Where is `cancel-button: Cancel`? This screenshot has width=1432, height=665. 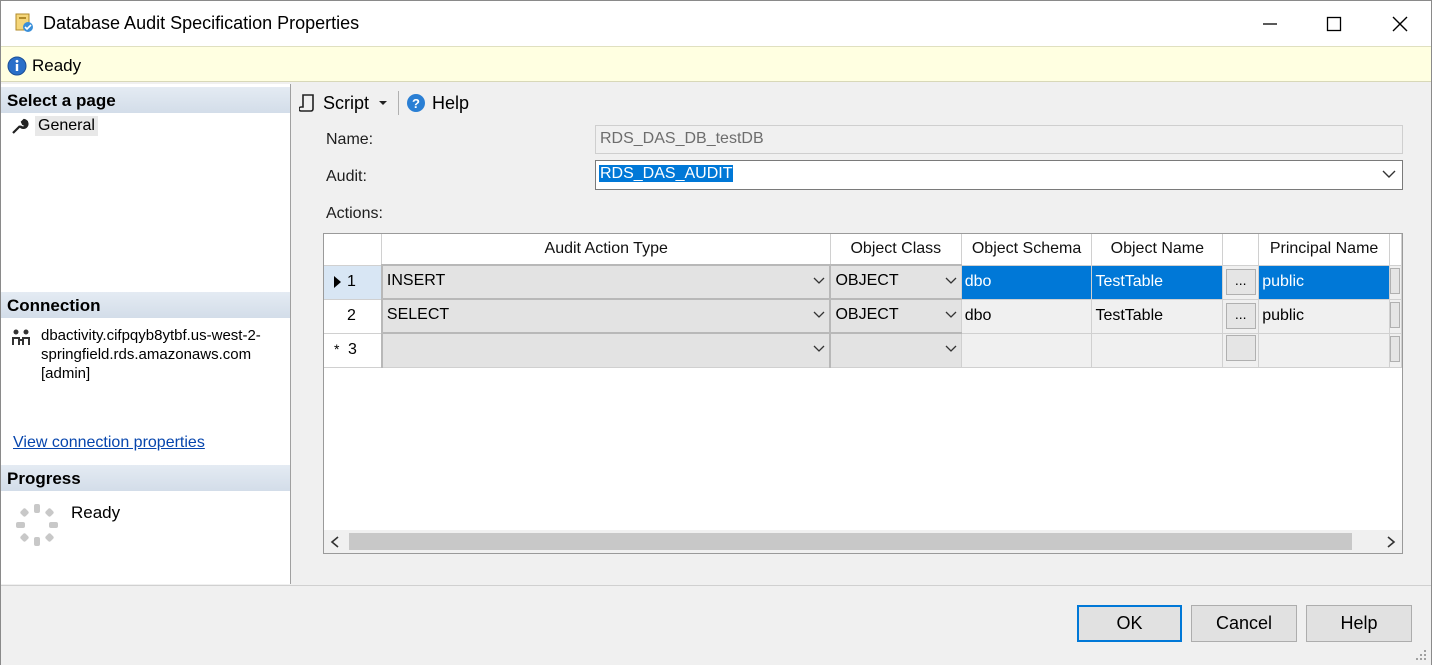 cancel-button: Cancel is located at coordinates (1244, 623).